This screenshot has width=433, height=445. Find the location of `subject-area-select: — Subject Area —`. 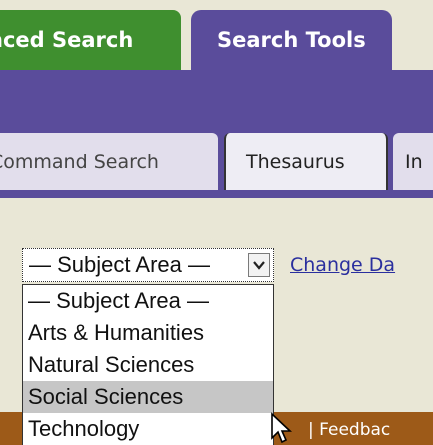

subject-area-select: — Subject Area — is located at coordinates (148, 265).